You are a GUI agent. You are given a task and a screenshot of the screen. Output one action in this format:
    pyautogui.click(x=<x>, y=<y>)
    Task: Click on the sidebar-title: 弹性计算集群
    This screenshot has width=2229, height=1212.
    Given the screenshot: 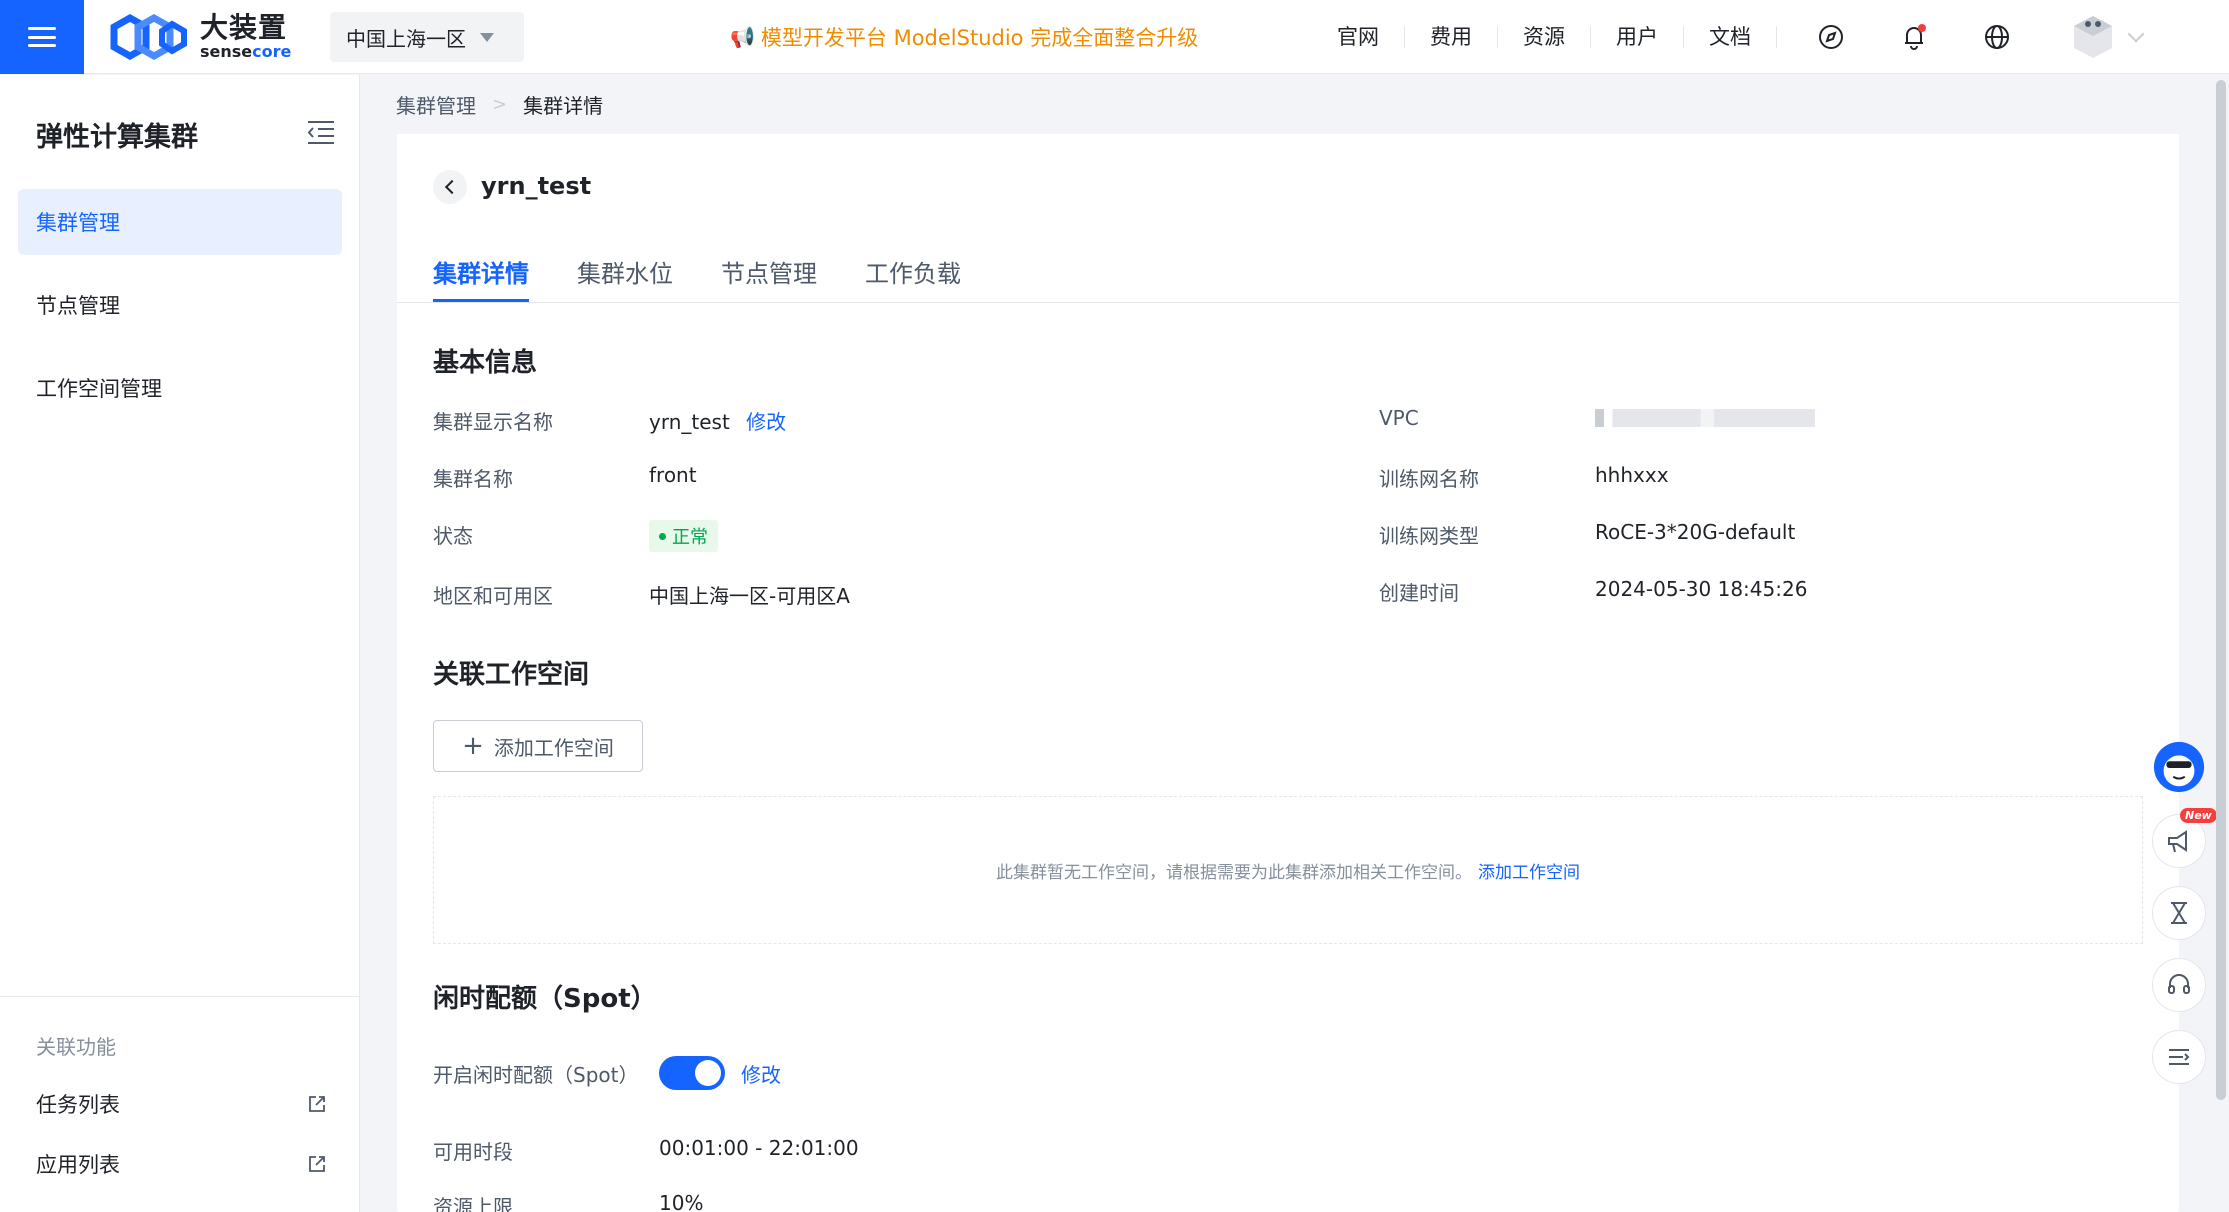 What is the action you would take?
    pyautogui.click(x=117, y=137)
    